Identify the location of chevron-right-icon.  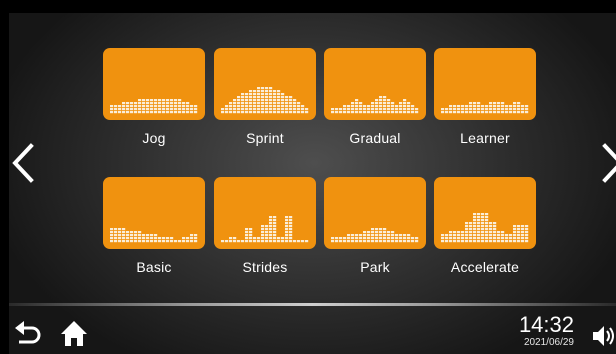
(606, 163).